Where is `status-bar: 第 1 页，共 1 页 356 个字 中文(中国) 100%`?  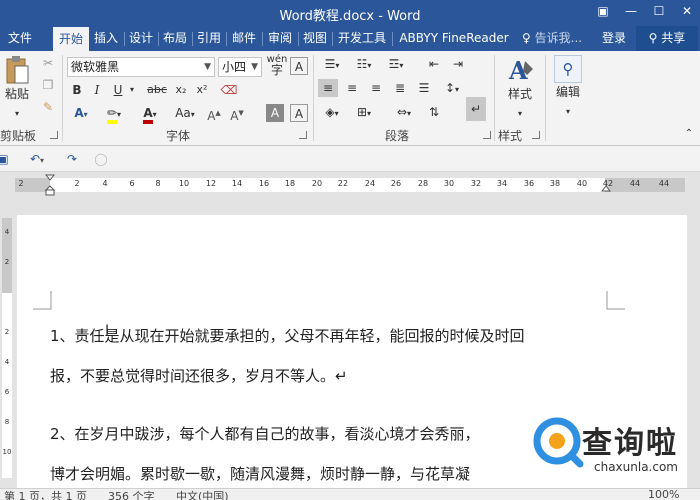 status-bar: 第 1 页，共 1 页 356 个字 中文(中国) 100% is located at coordinates (350, 494).